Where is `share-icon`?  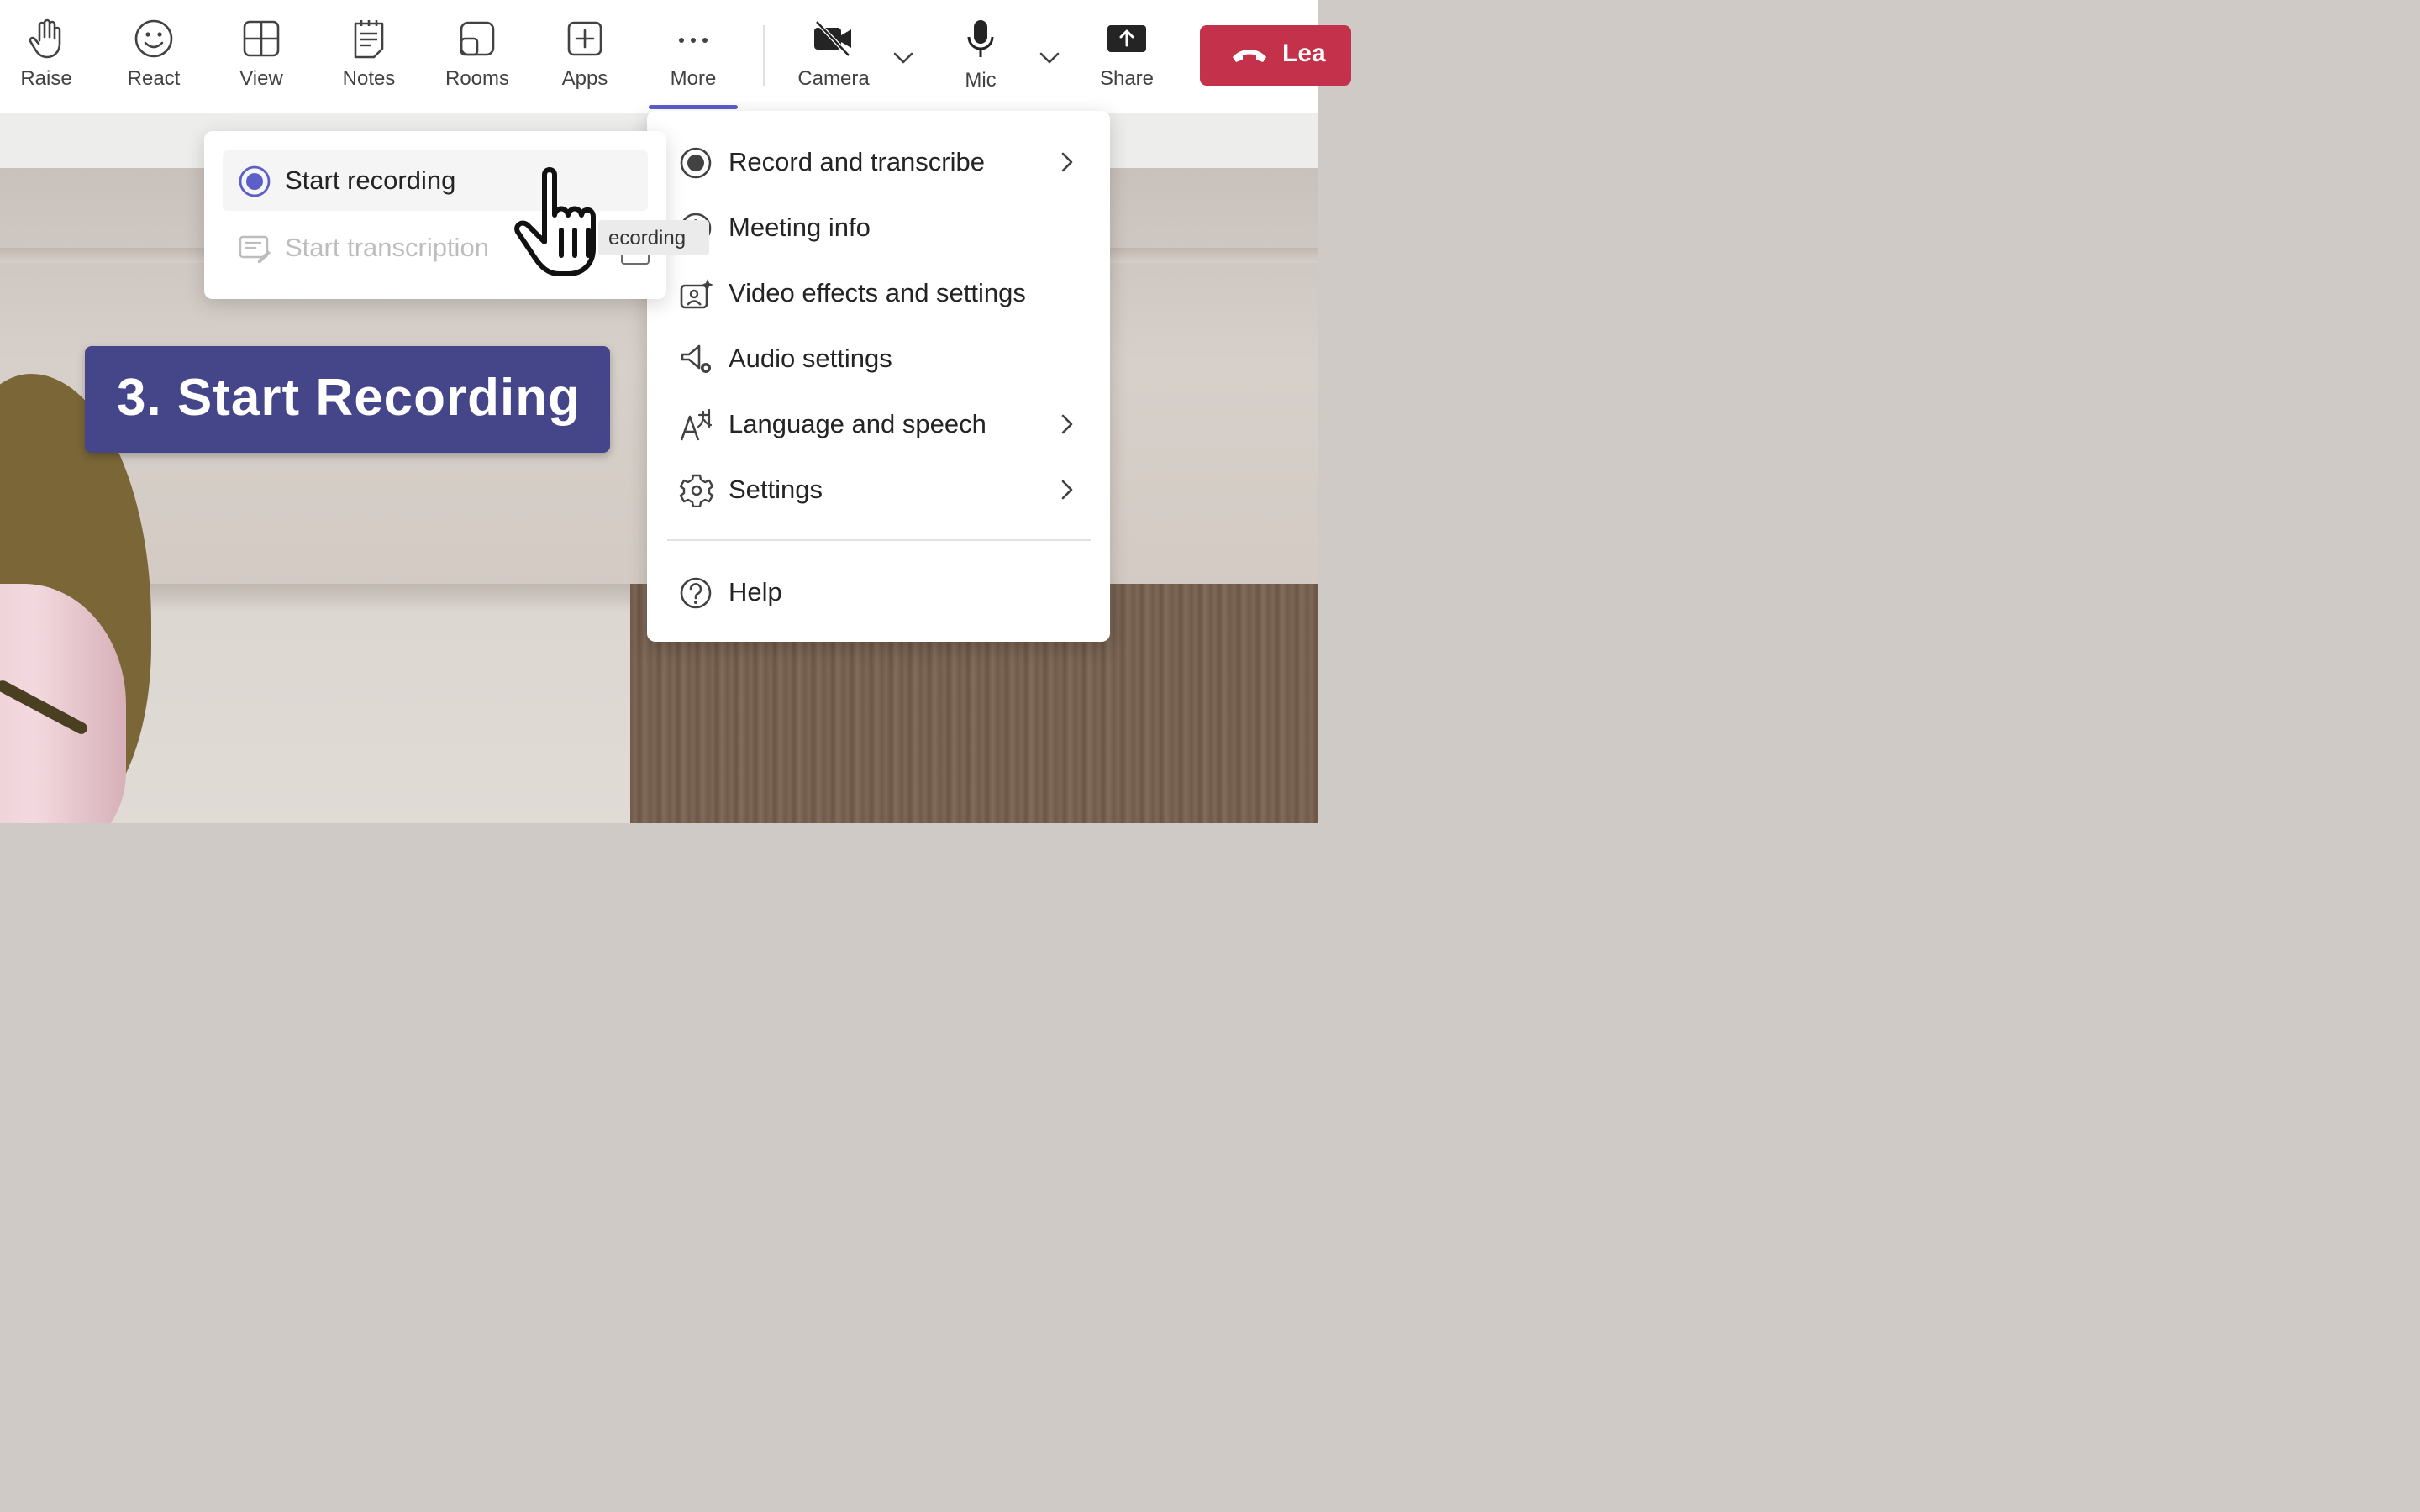 share-icon is located at coordinates (1126, 38).